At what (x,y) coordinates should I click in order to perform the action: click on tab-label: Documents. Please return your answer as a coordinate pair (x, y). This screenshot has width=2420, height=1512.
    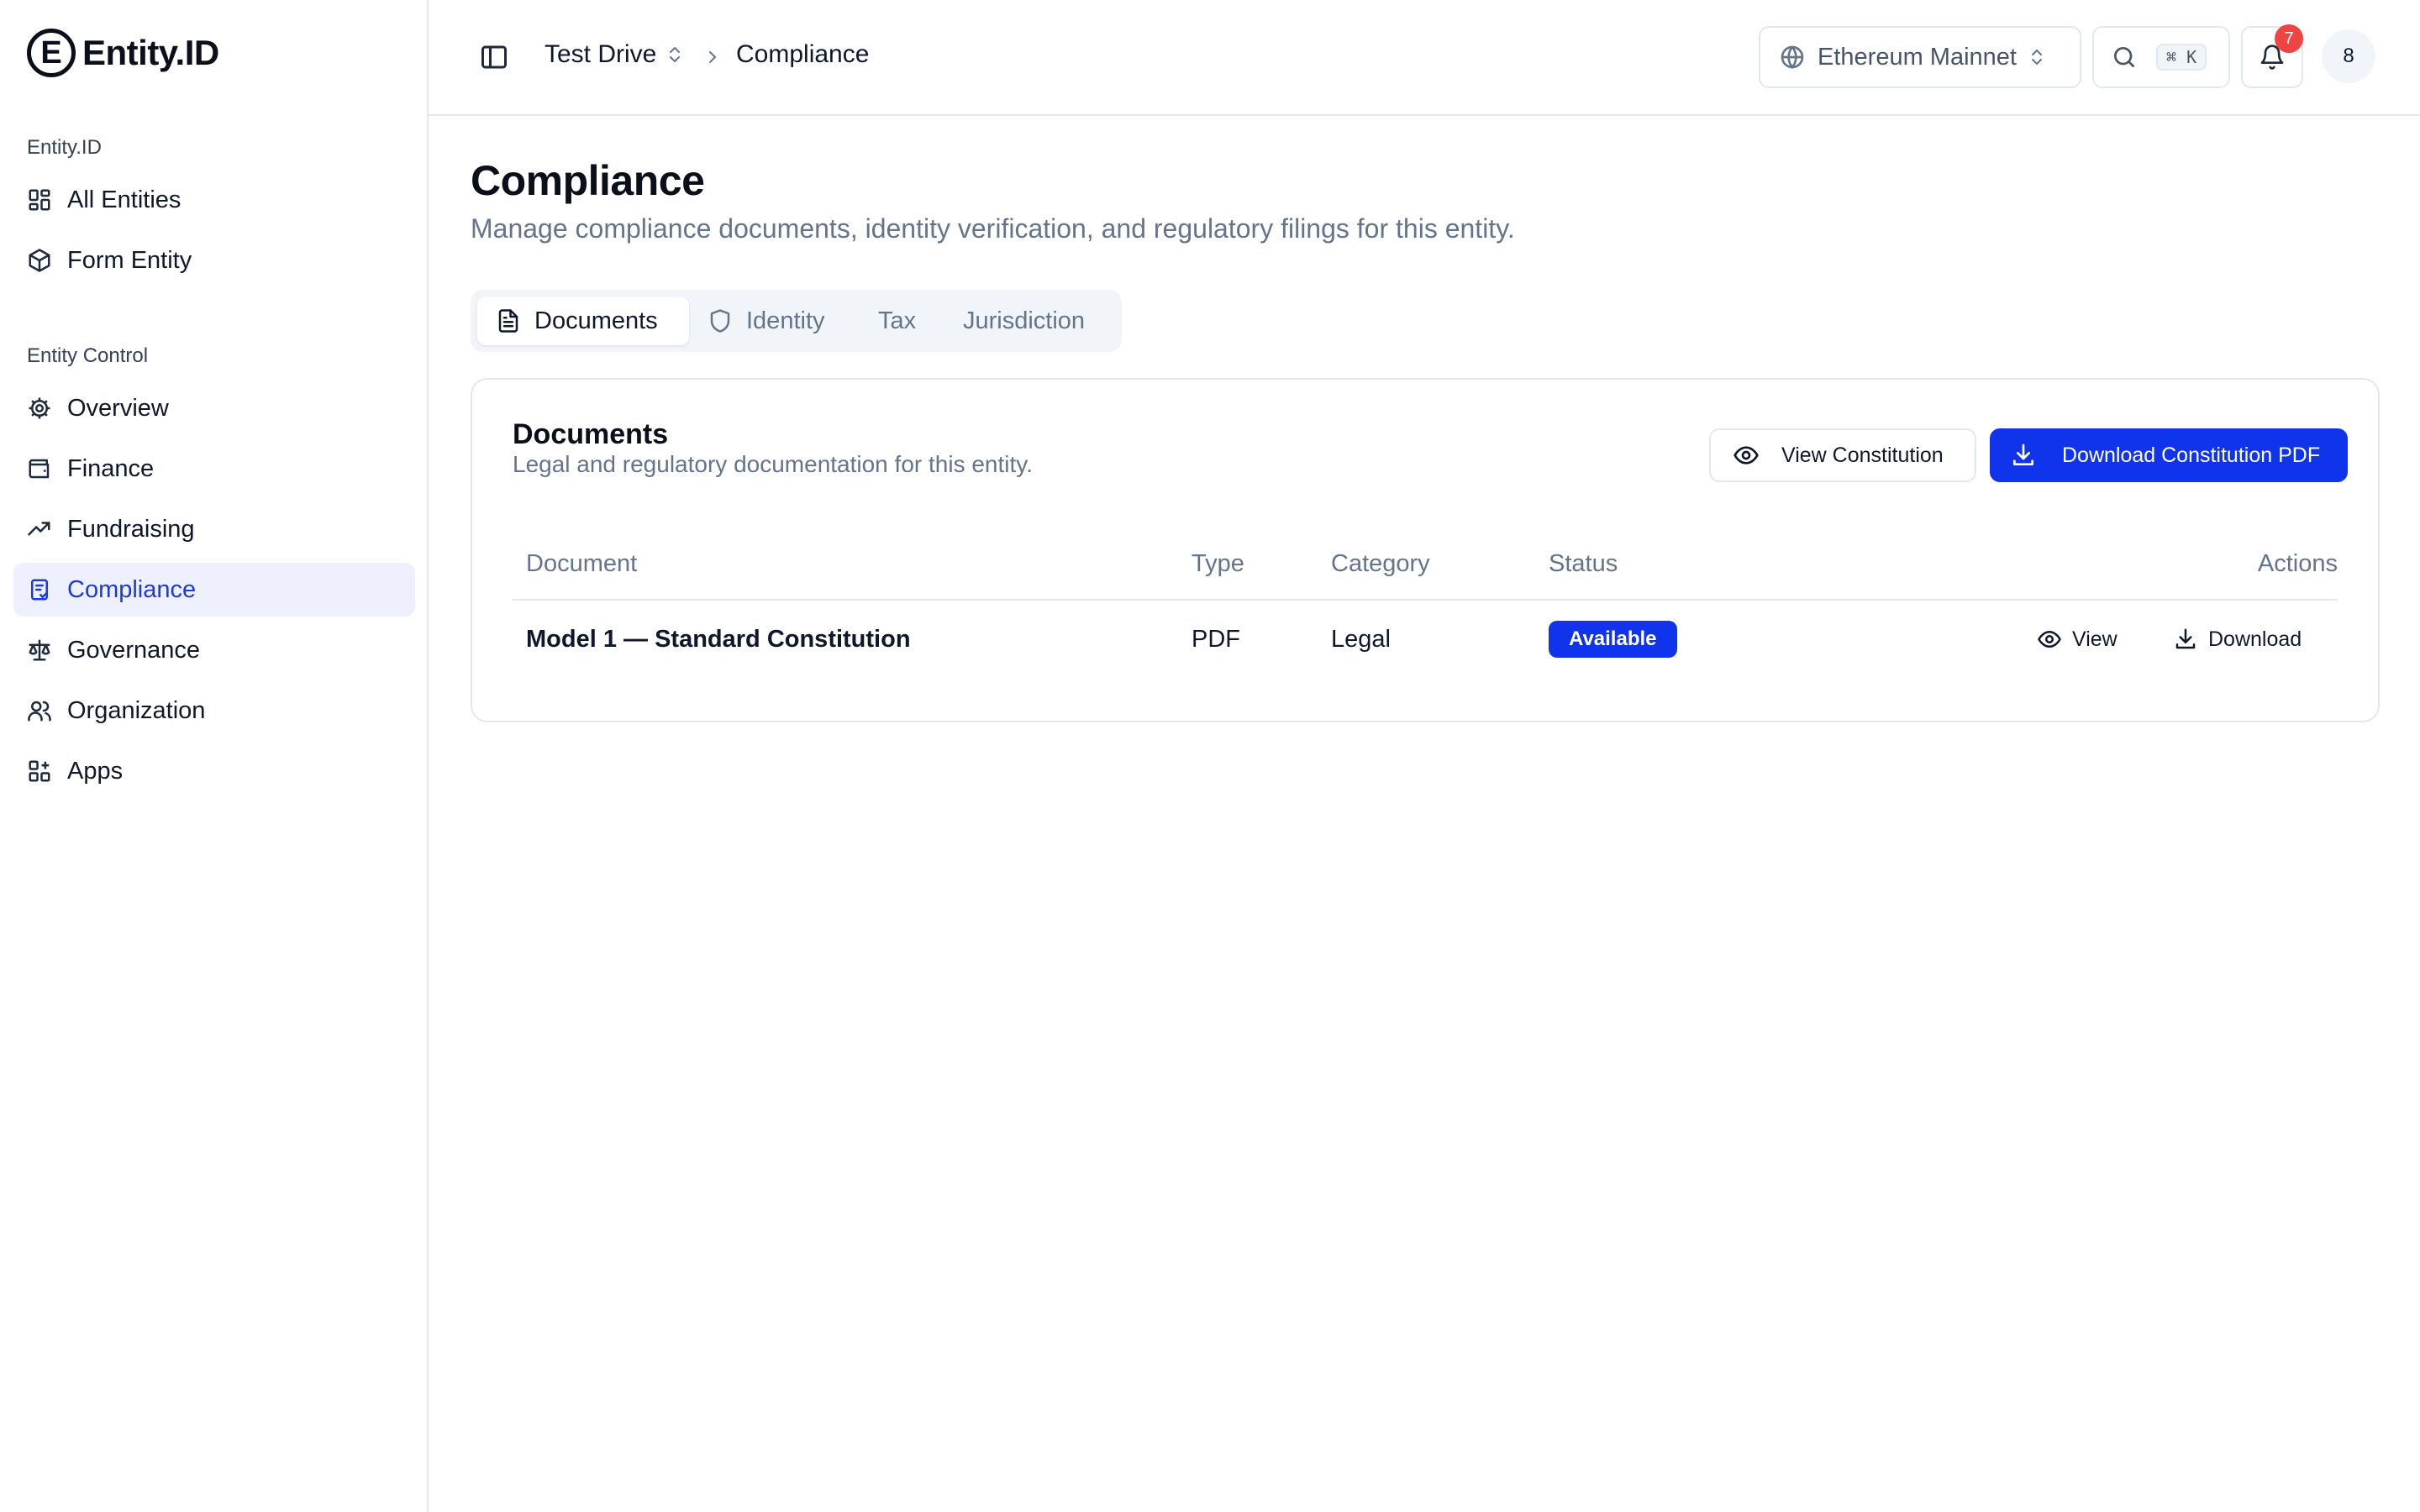
    Looking at the image, I should click on (596, 320).